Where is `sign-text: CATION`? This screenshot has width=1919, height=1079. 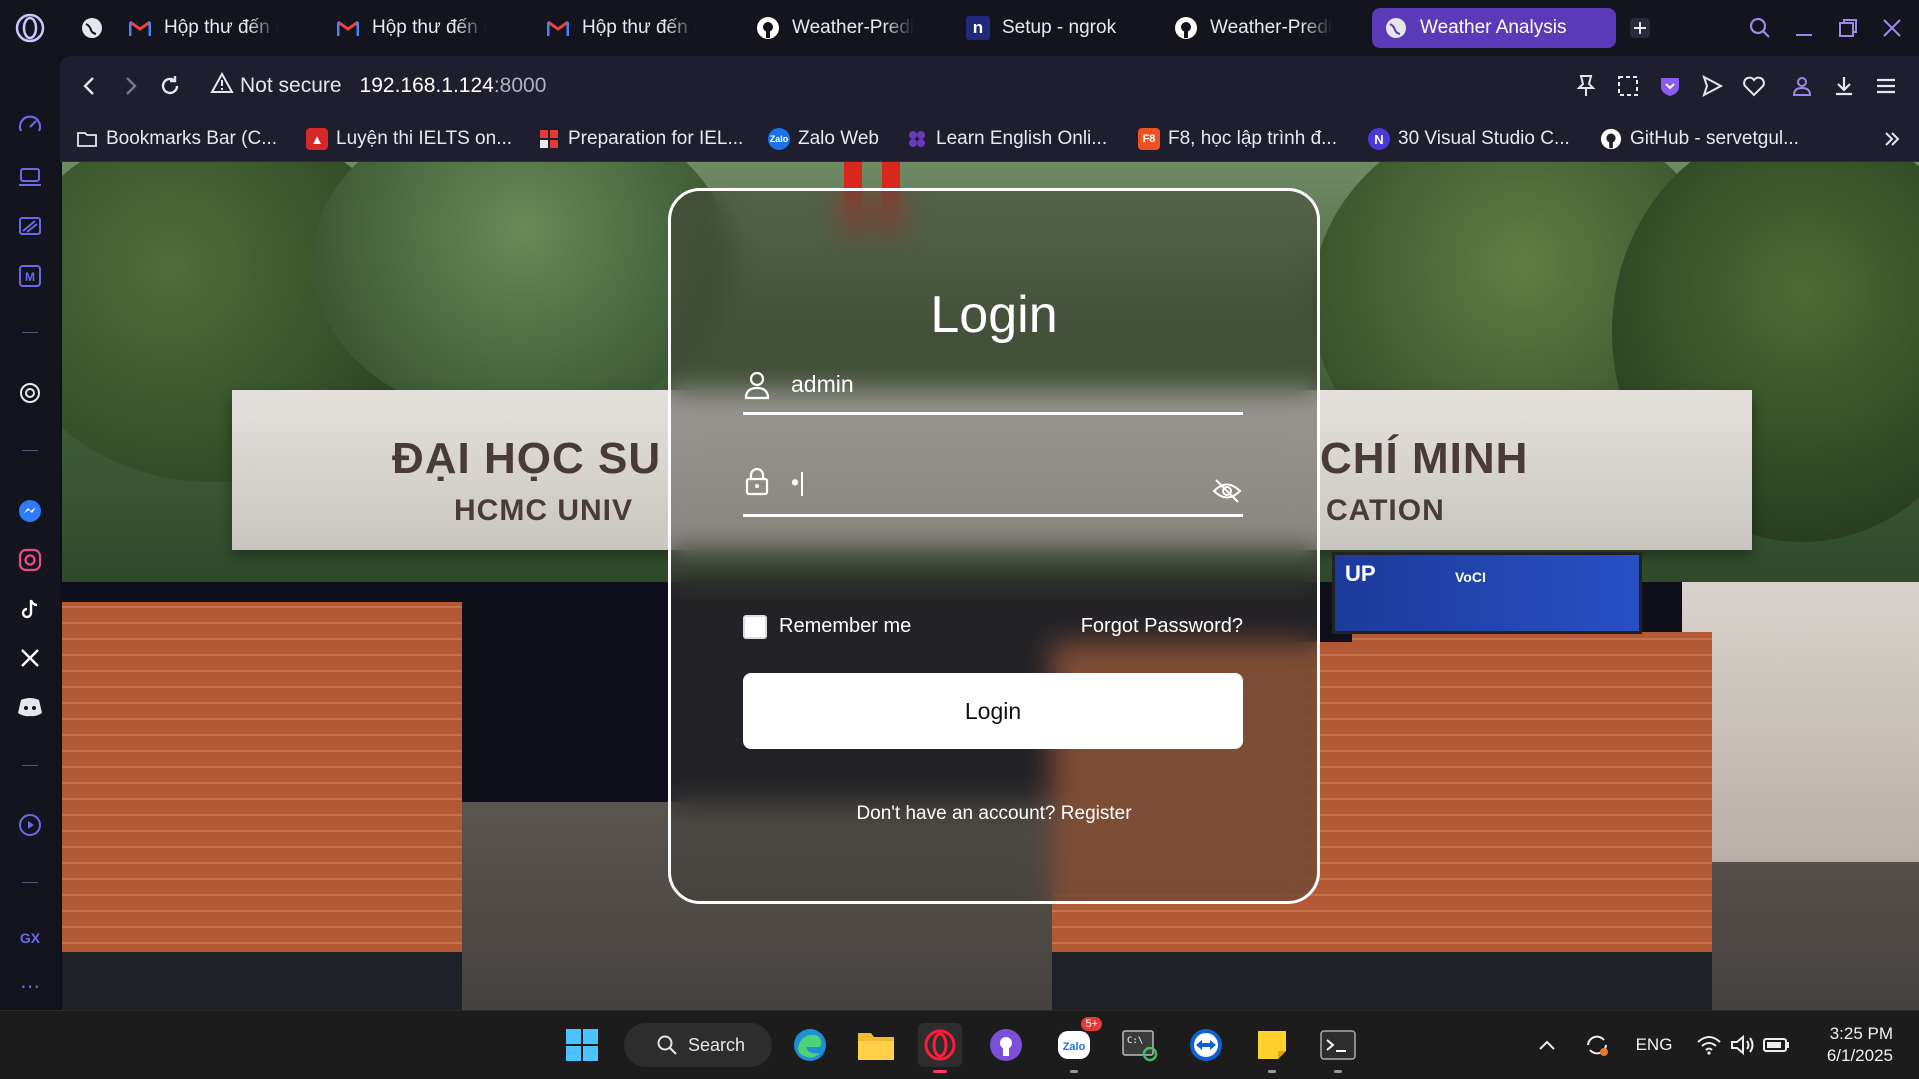
sign-text: CATION is located at coordinates (1385, 510).